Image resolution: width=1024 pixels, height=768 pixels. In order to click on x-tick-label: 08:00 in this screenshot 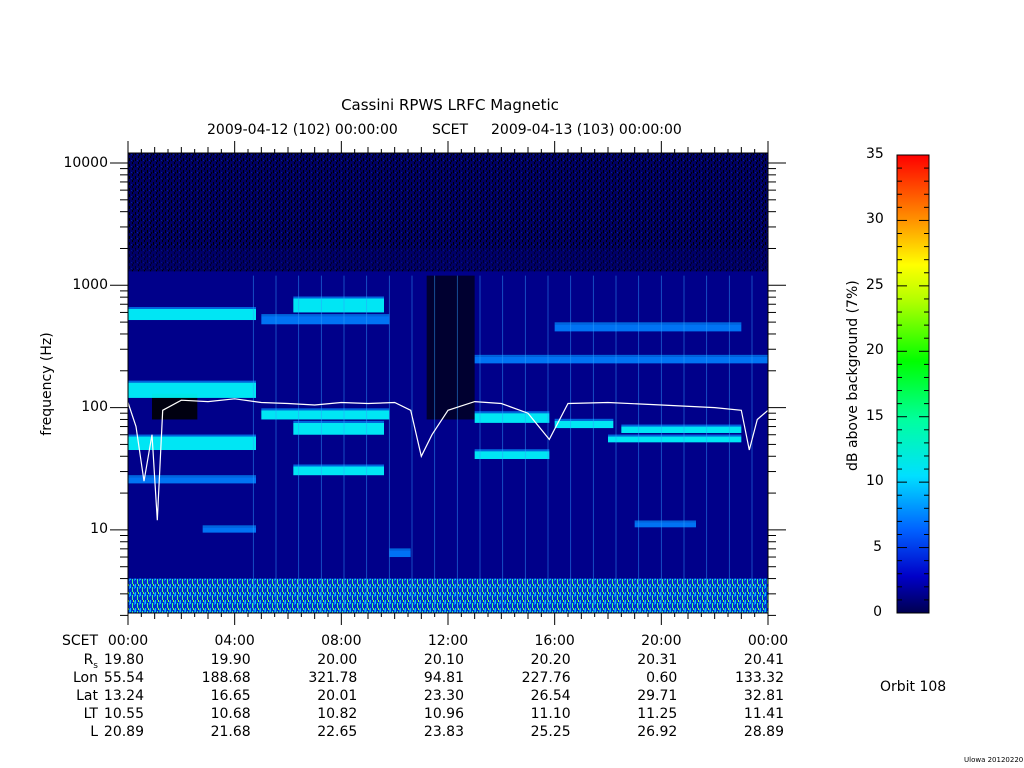, I will do `click(341, 641)`.